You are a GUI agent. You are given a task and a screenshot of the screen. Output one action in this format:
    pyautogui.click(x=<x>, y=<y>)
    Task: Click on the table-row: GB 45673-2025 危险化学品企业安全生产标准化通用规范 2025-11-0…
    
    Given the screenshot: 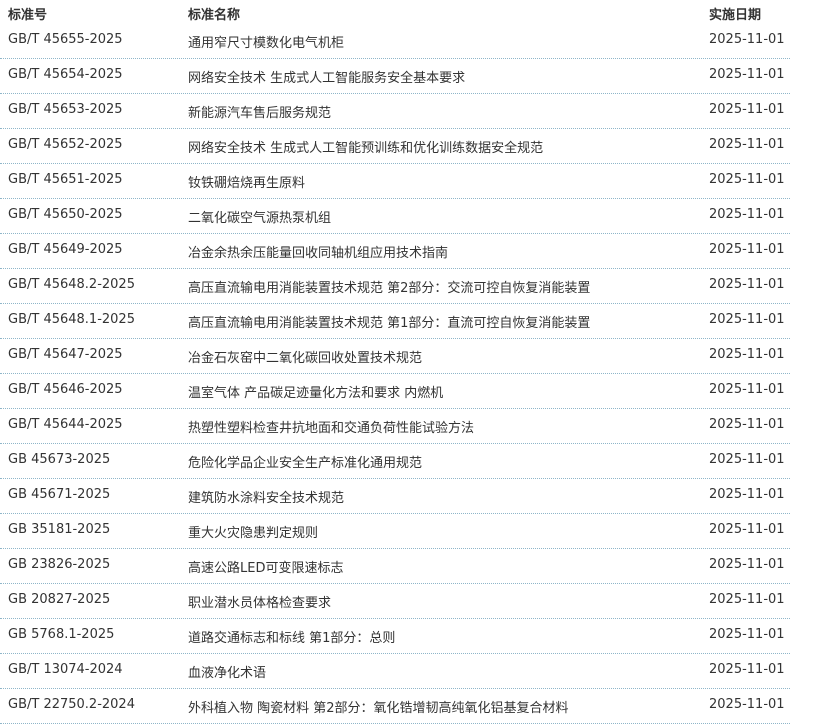 What is the action you would take?
    pyautogui.click(x=395, y=461)
    